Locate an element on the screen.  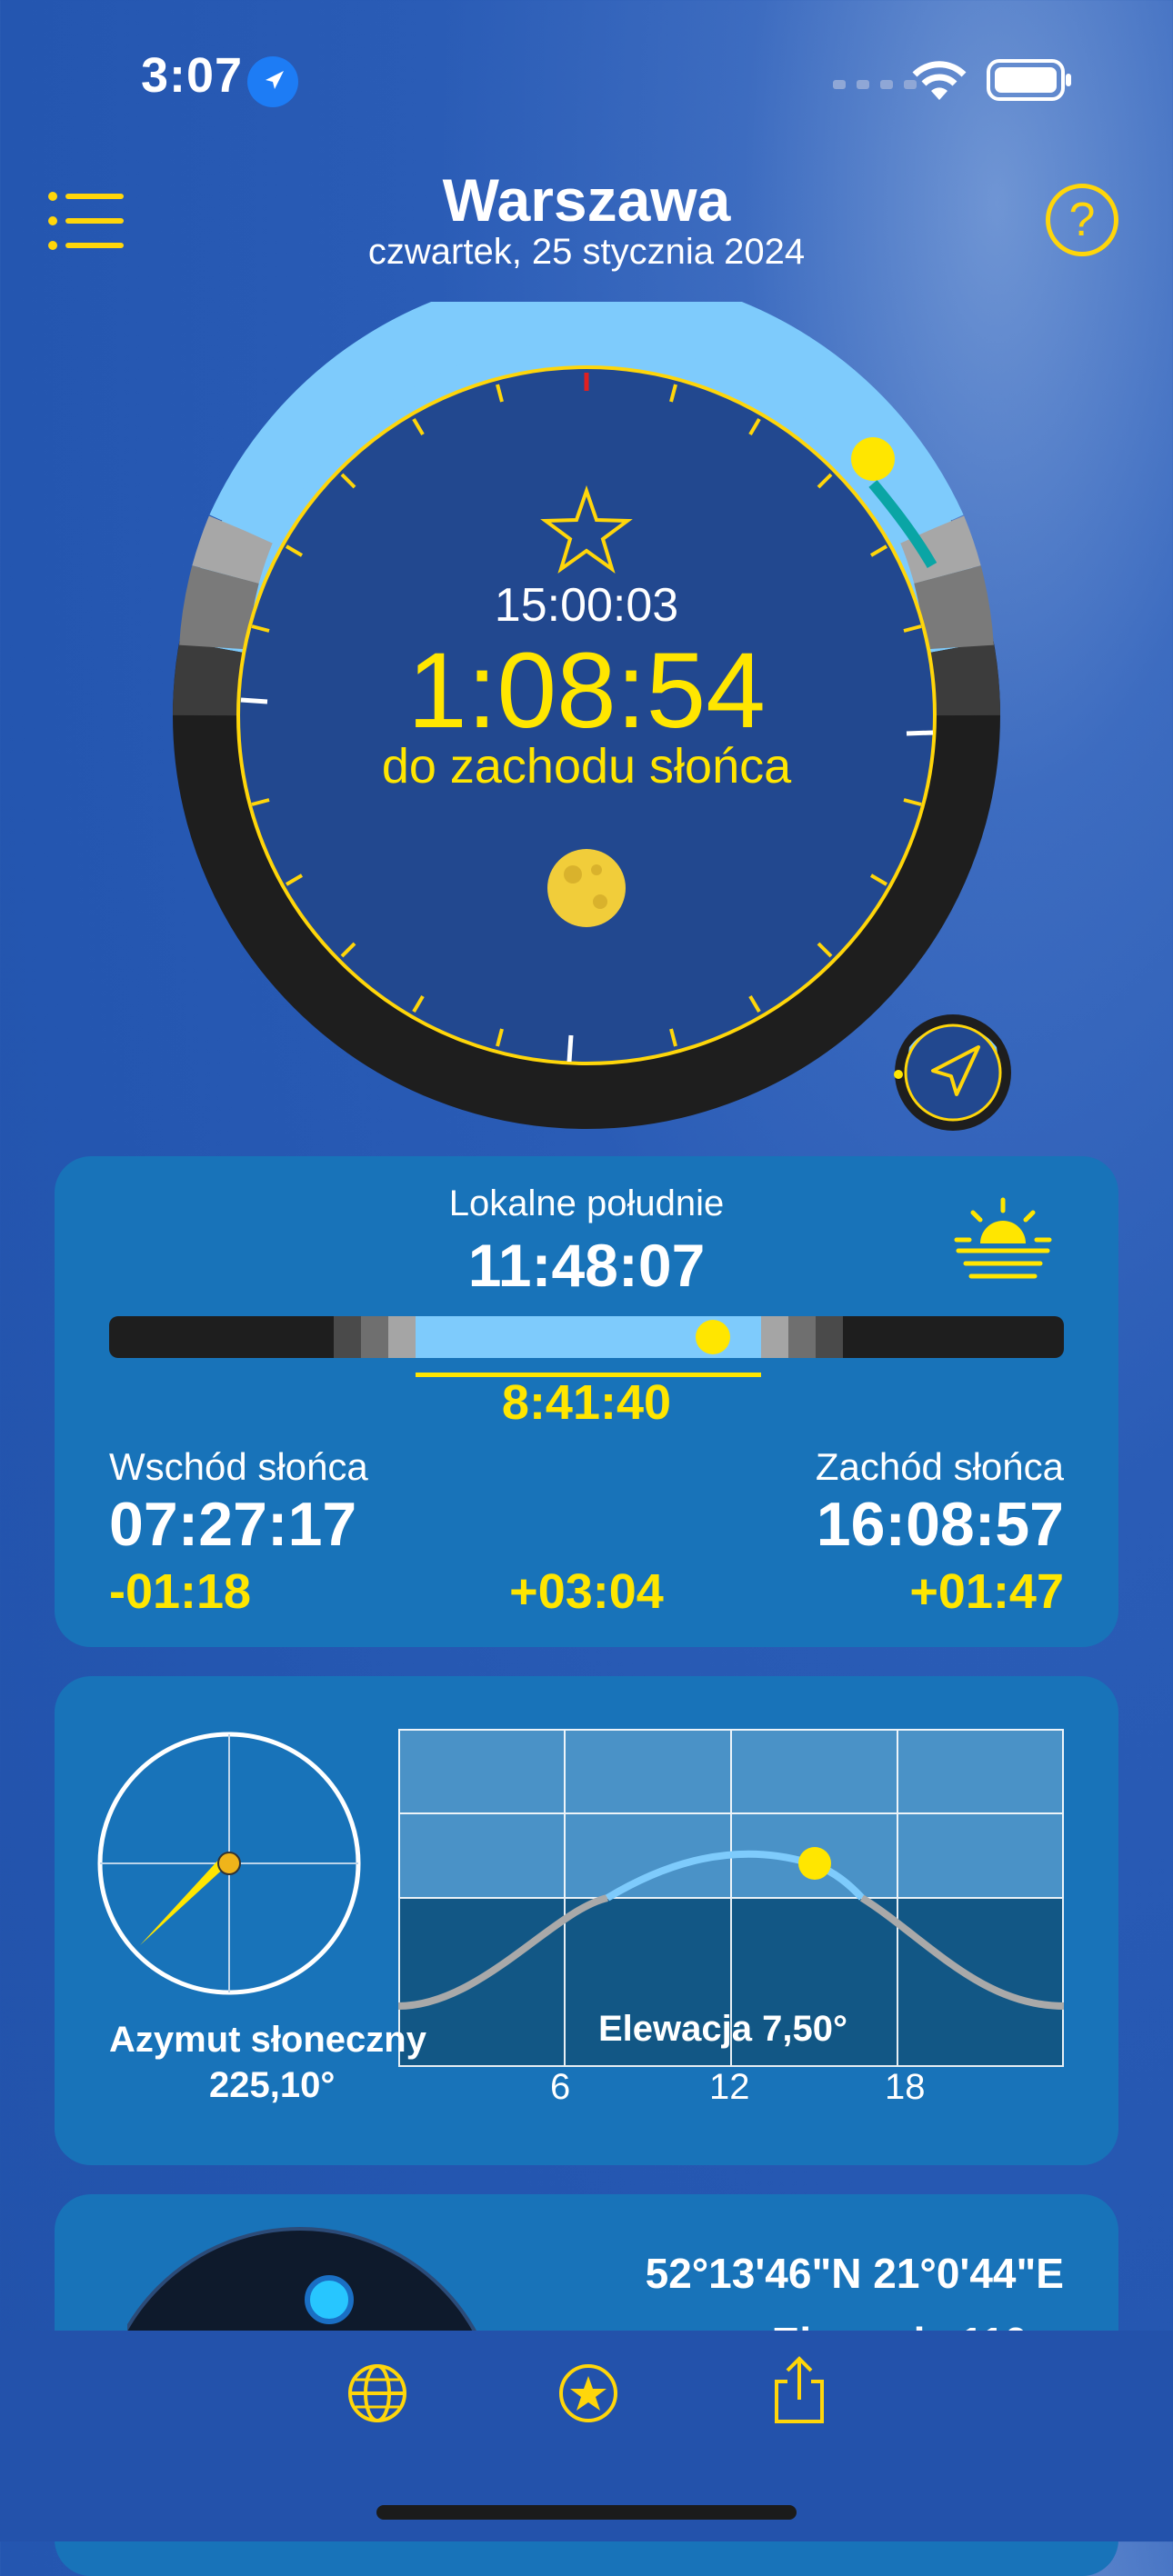
star-circle-icon is located at coordinates (588, 2393).